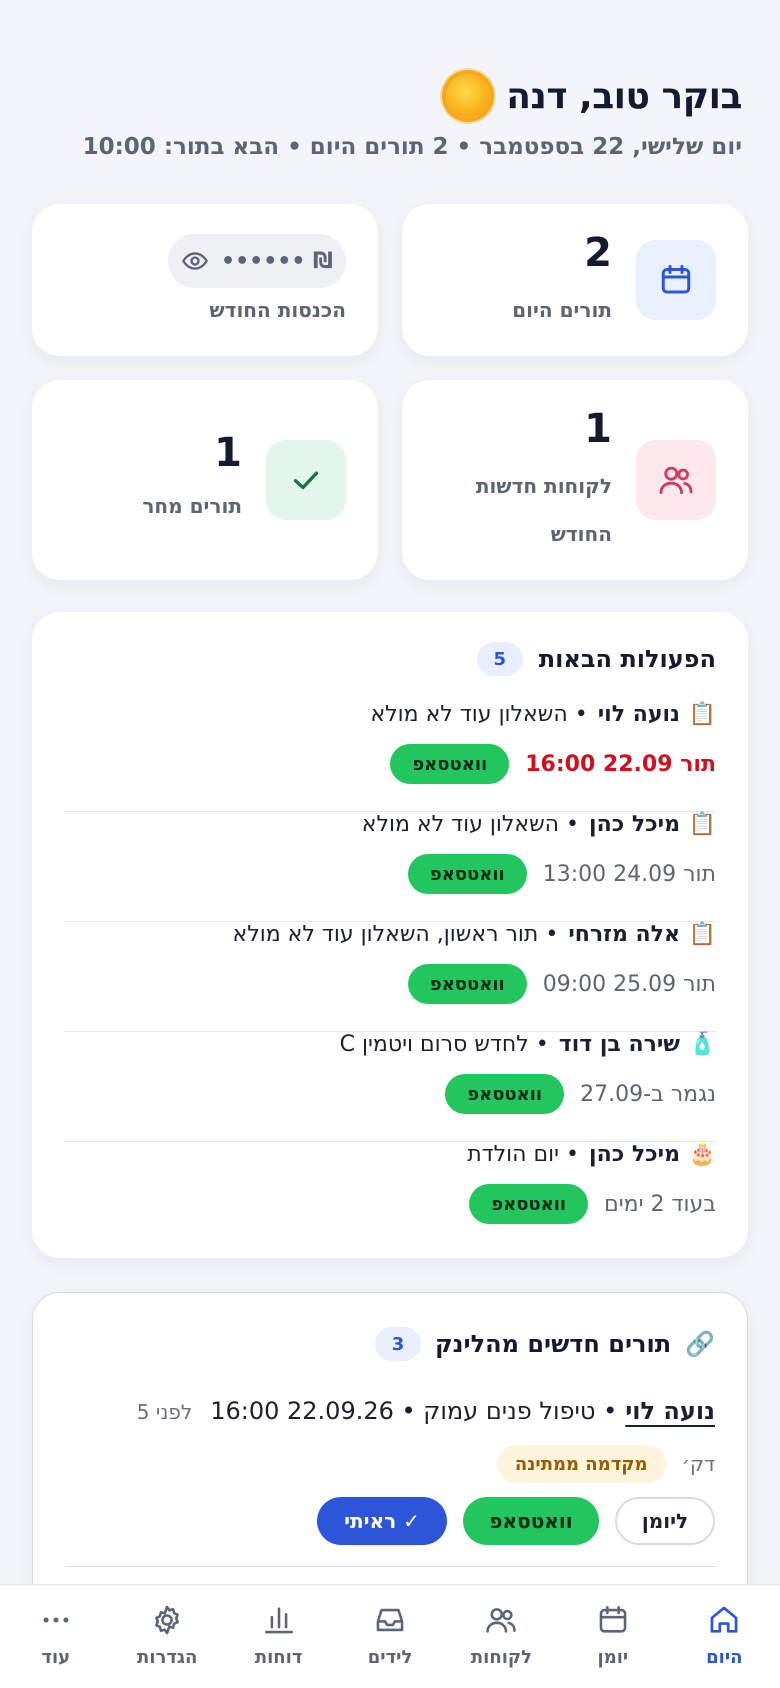 This screenshot has height=1688, width=780. I want to click on eye-icon, so click(195, 261).